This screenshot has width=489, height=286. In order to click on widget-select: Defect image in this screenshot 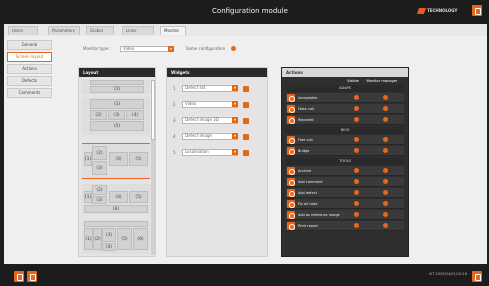, I will do `click(210, 136)`.